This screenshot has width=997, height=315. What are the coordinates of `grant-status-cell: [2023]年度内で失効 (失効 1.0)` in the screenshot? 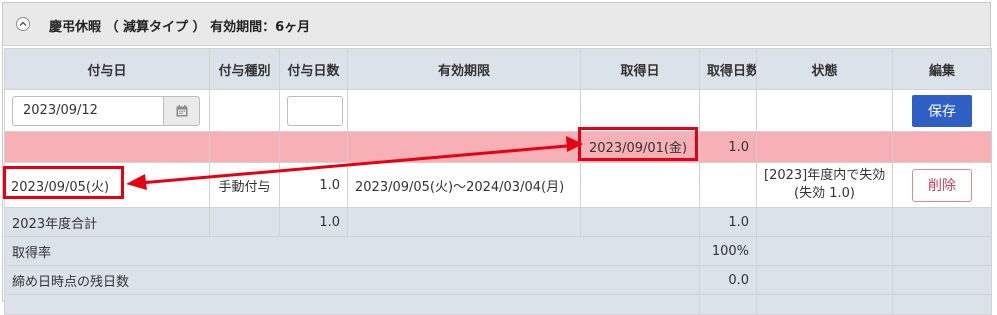 It's located at (824, 185).